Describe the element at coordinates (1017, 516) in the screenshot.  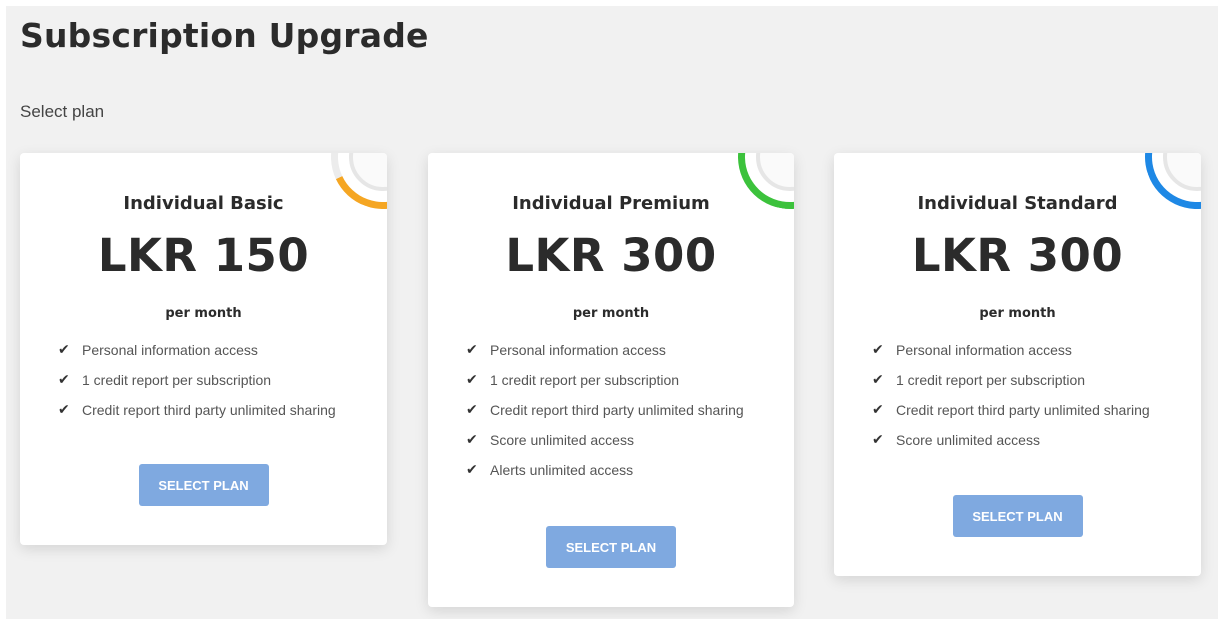
I see `select-plan-standard-button: SELECT PLAN` at that location.